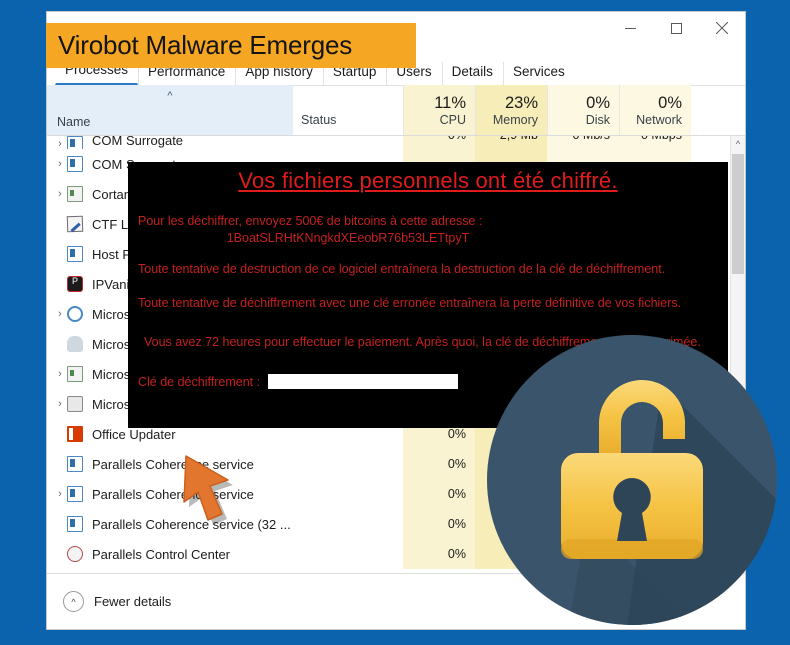  What do you see at coordinates (472, 73) in the screenshot?
I see `tab-details: Details` at bounding box center [472, 73].